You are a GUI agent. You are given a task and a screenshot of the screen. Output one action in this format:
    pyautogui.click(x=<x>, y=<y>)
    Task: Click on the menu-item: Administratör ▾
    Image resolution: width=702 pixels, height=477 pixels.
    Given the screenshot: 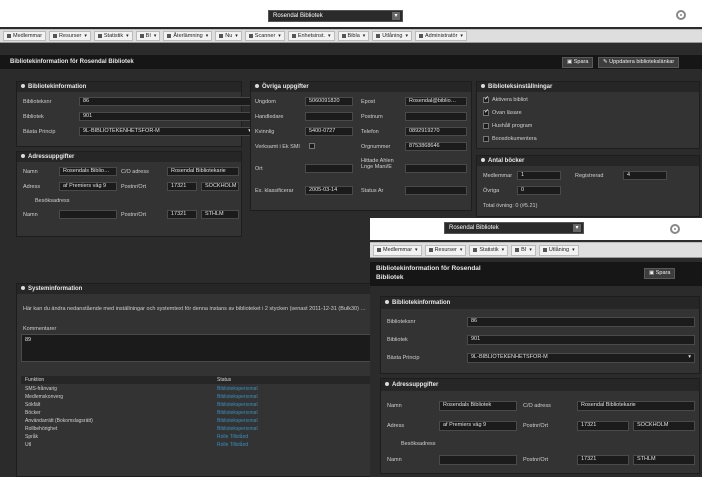 What is the action you would take?
    pyautogui.click(x=441, y=36)
    